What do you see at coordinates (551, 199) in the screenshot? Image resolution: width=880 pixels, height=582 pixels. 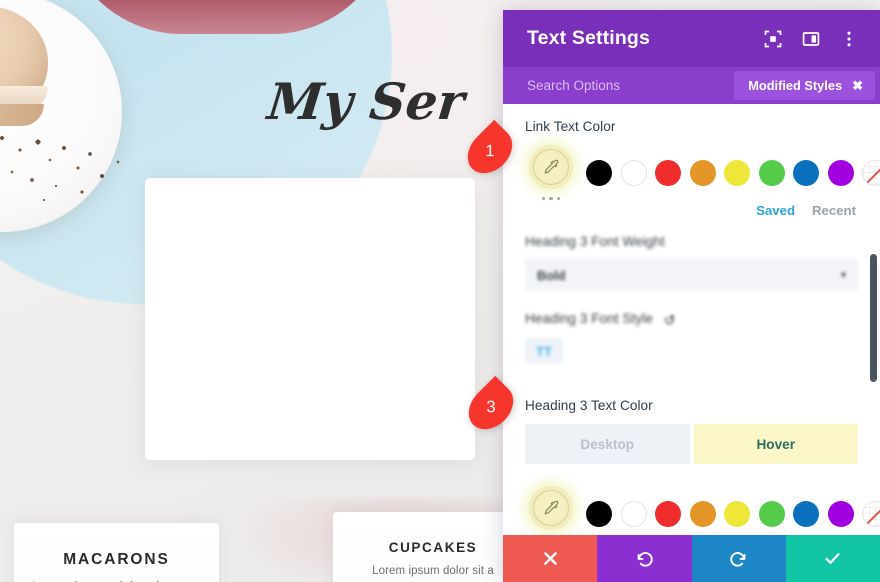 I see `more-colors-dots-icon` at bounding box center [551, 199].